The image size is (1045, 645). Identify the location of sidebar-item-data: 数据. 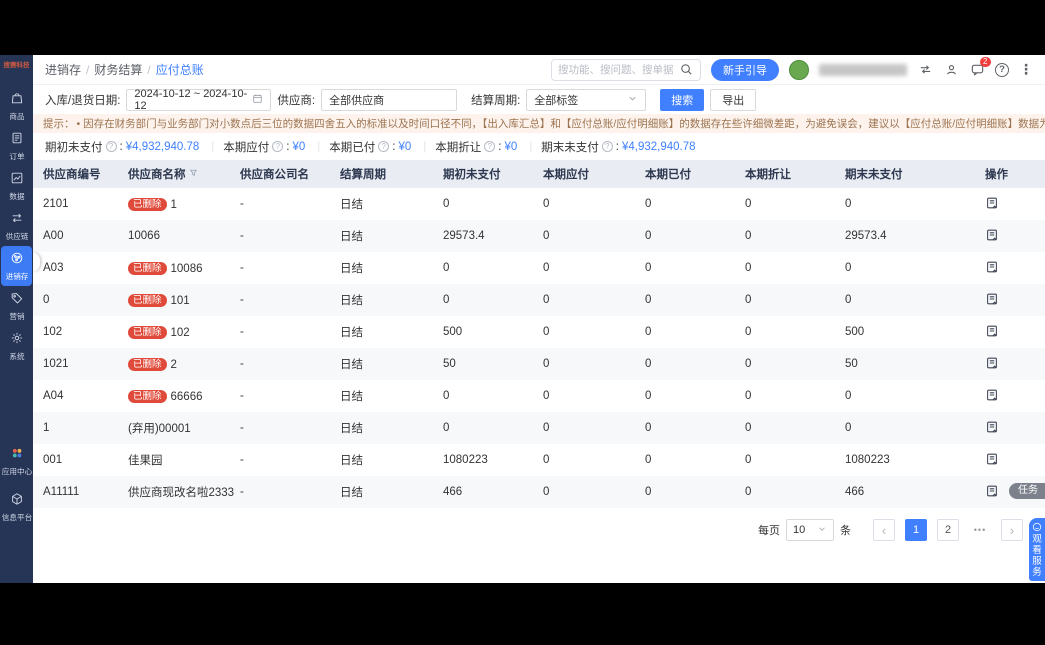
(16, 186).